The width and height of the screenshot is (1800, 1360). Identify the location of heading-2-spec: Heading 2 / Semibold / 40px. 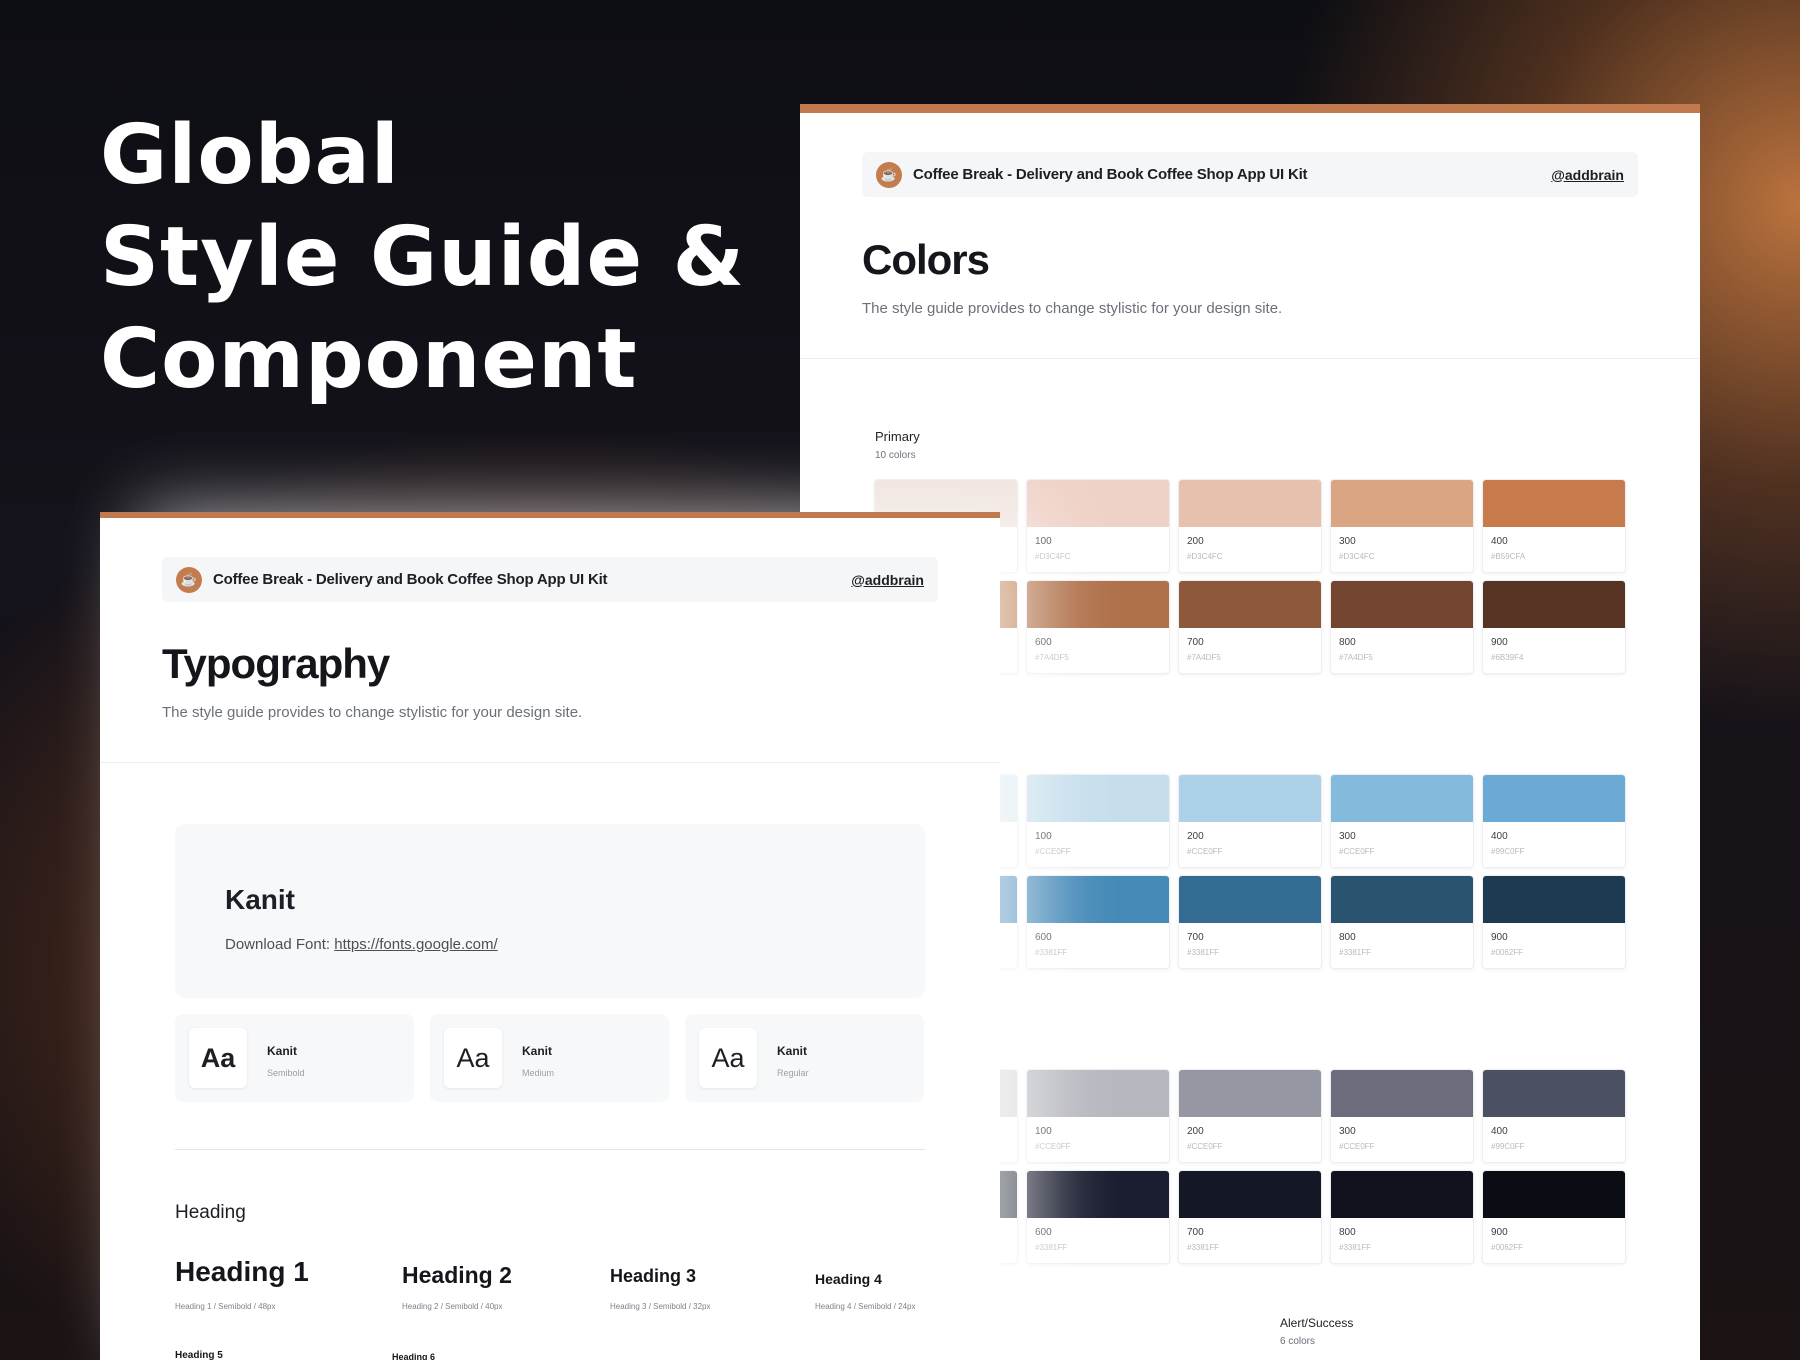
(452, 1306).